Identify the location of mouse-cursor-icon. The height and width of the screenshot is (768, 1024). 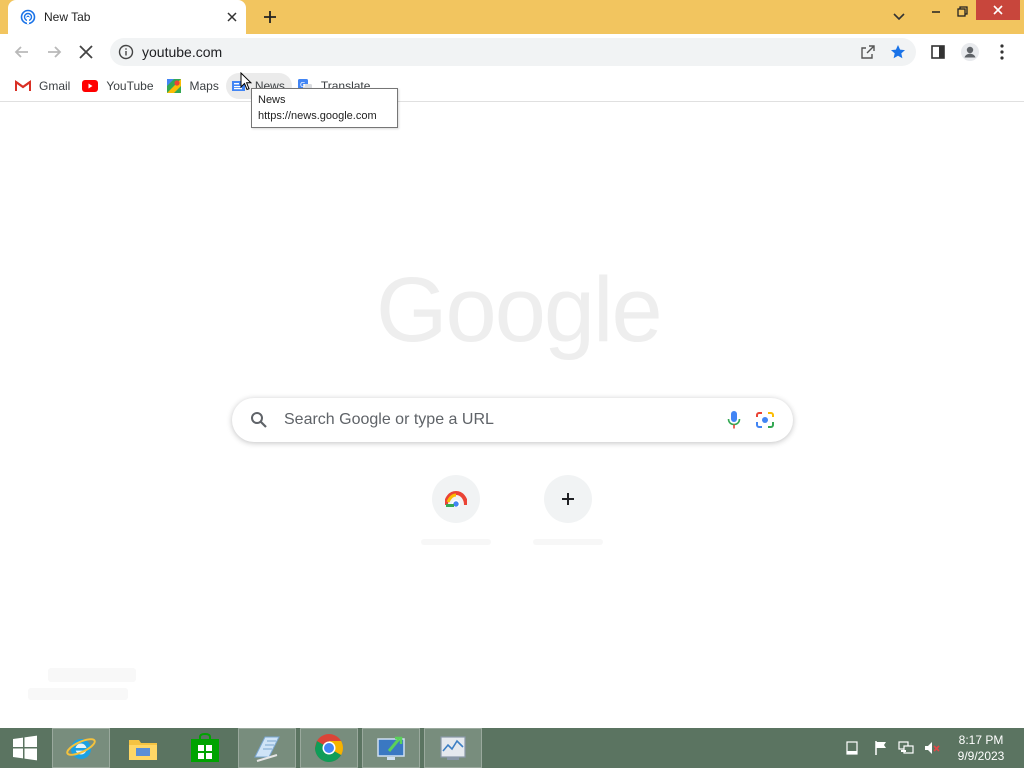
(246, 81).